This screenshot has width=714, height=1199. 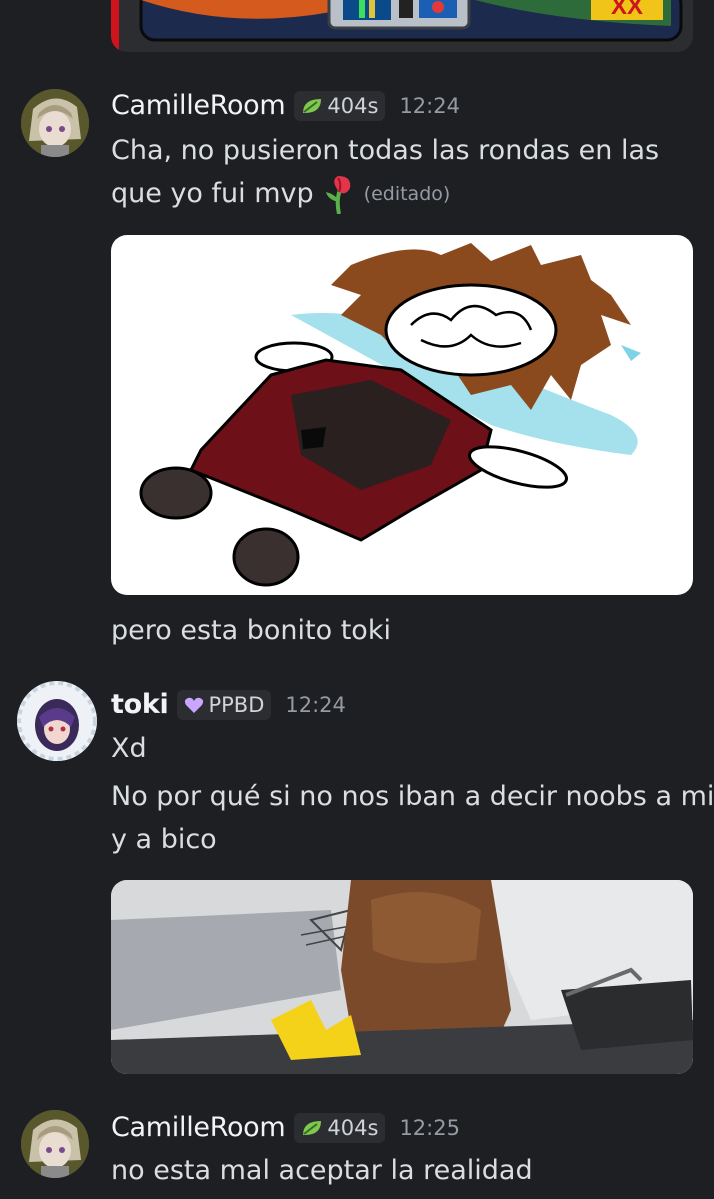 What do you see at coordinates (236, 704) in the screenshot?
I see `badge-label: PPBD` at bounding box center [236, 704].